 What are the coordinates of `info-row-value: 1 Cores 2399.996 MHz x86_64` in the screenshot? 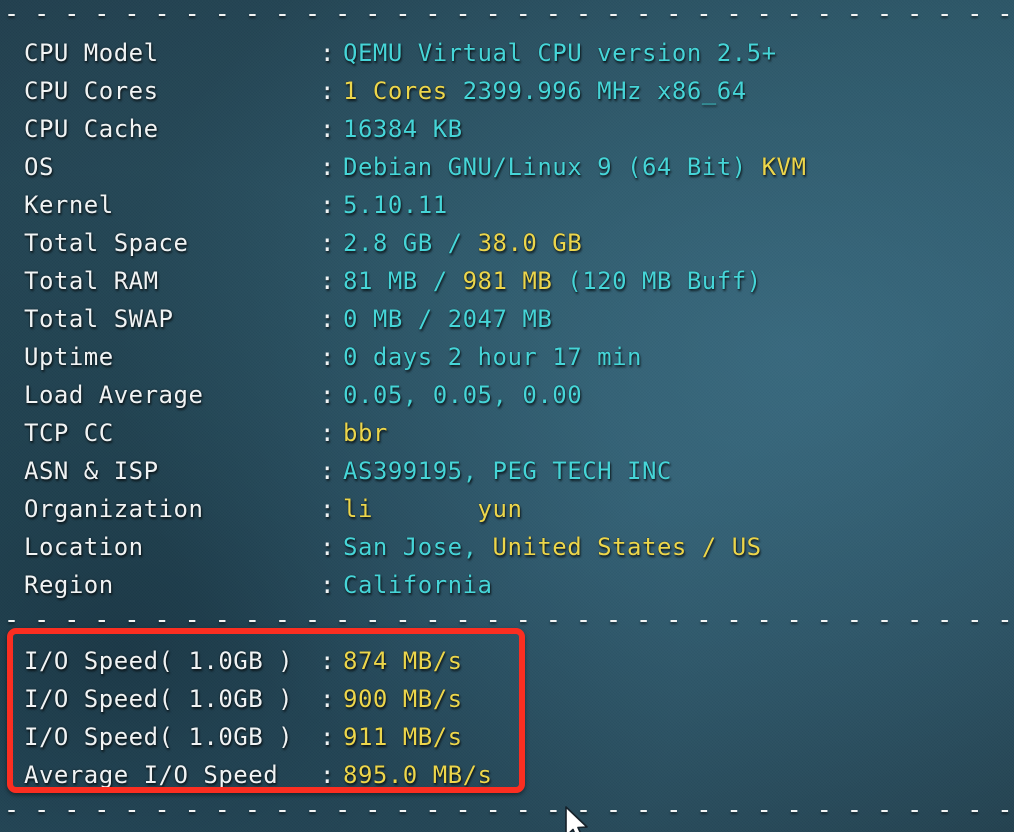 It's located at (545, 91).